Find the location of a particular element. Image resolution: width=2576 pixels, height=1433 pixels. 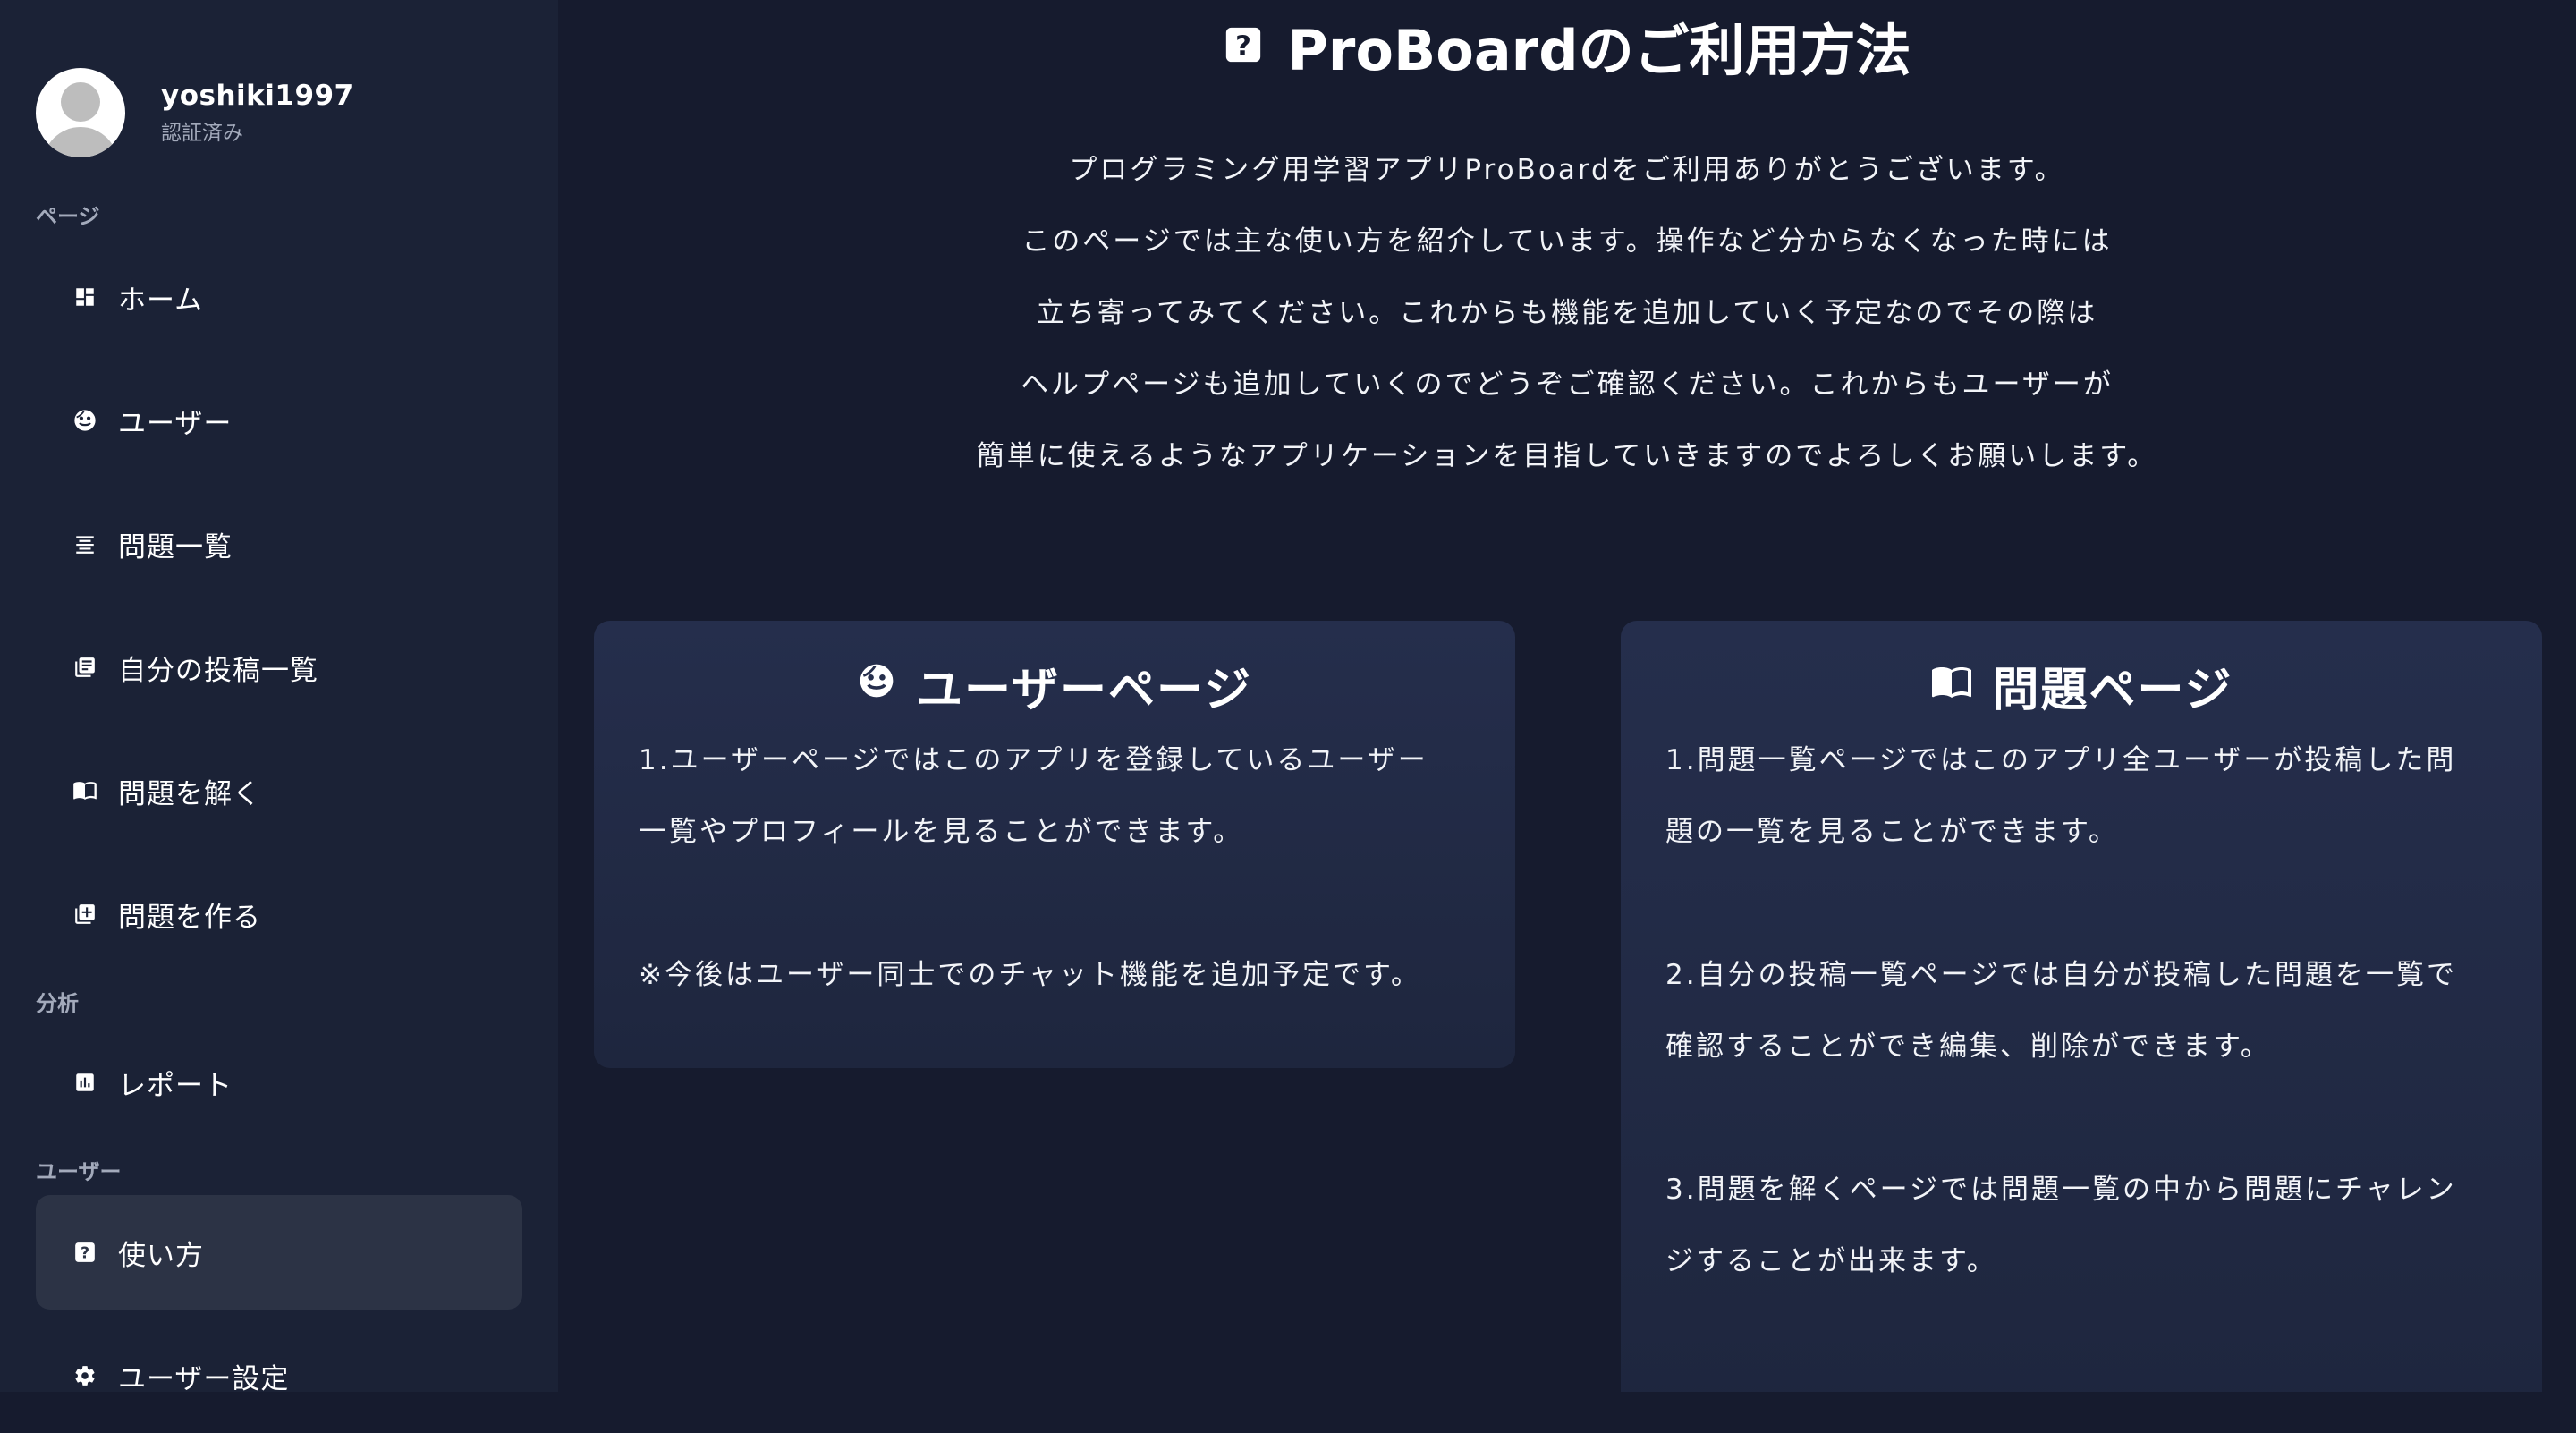

card-line: 題の一覧を見ることができます。 is located at coordinates (1892, 832).